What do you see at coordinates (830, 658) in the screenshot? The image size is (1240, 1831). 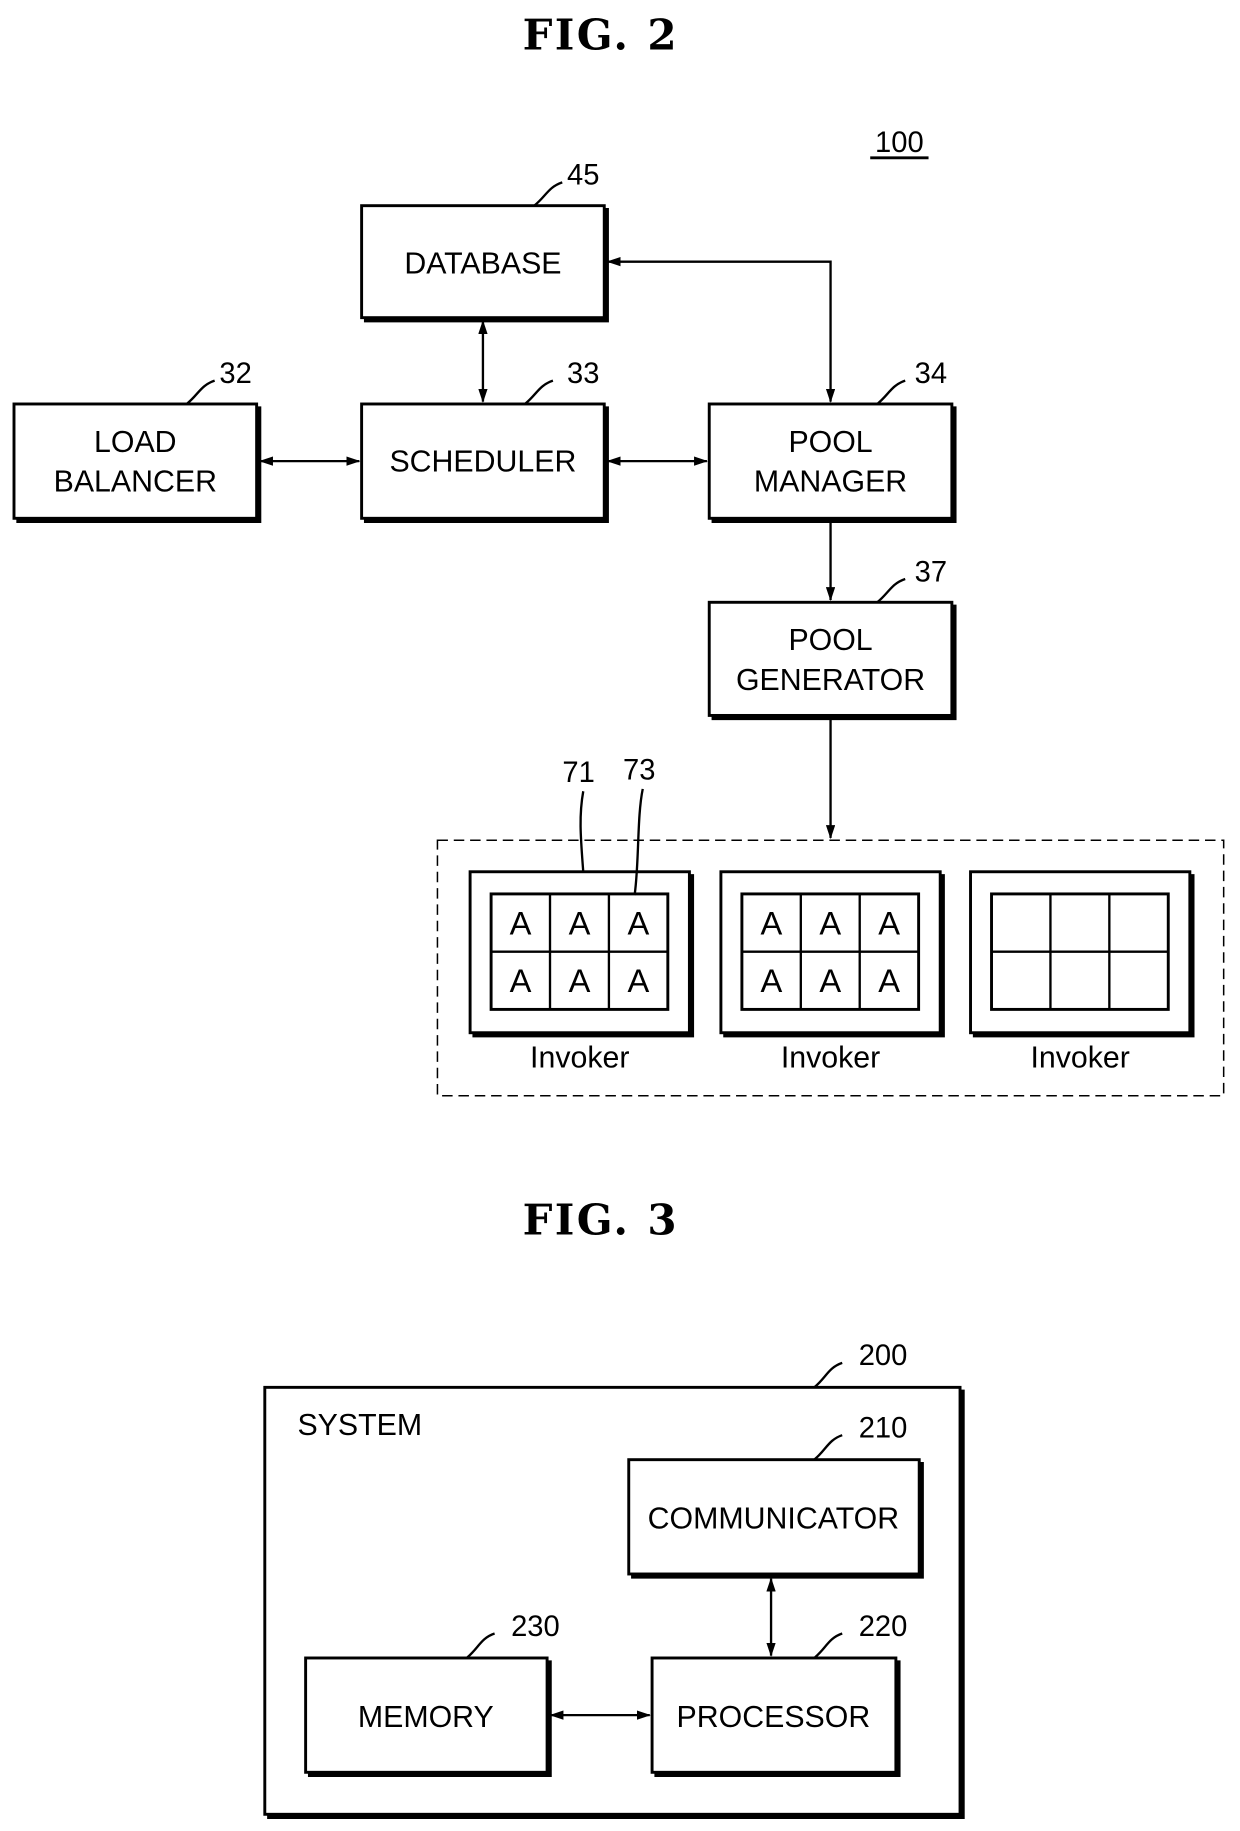 I see `pool-generator-box` at bounding box center [830, 658].